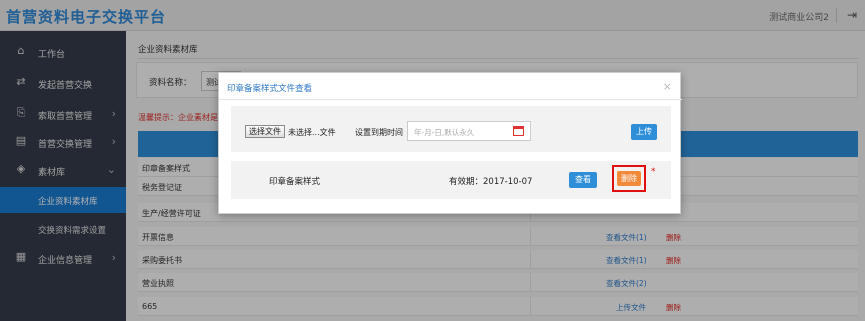 The height and width of the screenshot is (321, 865). Describe the element at coordinates (265, 131) in the screenshot. I see `choose-file-button: 选择文件` at that location.